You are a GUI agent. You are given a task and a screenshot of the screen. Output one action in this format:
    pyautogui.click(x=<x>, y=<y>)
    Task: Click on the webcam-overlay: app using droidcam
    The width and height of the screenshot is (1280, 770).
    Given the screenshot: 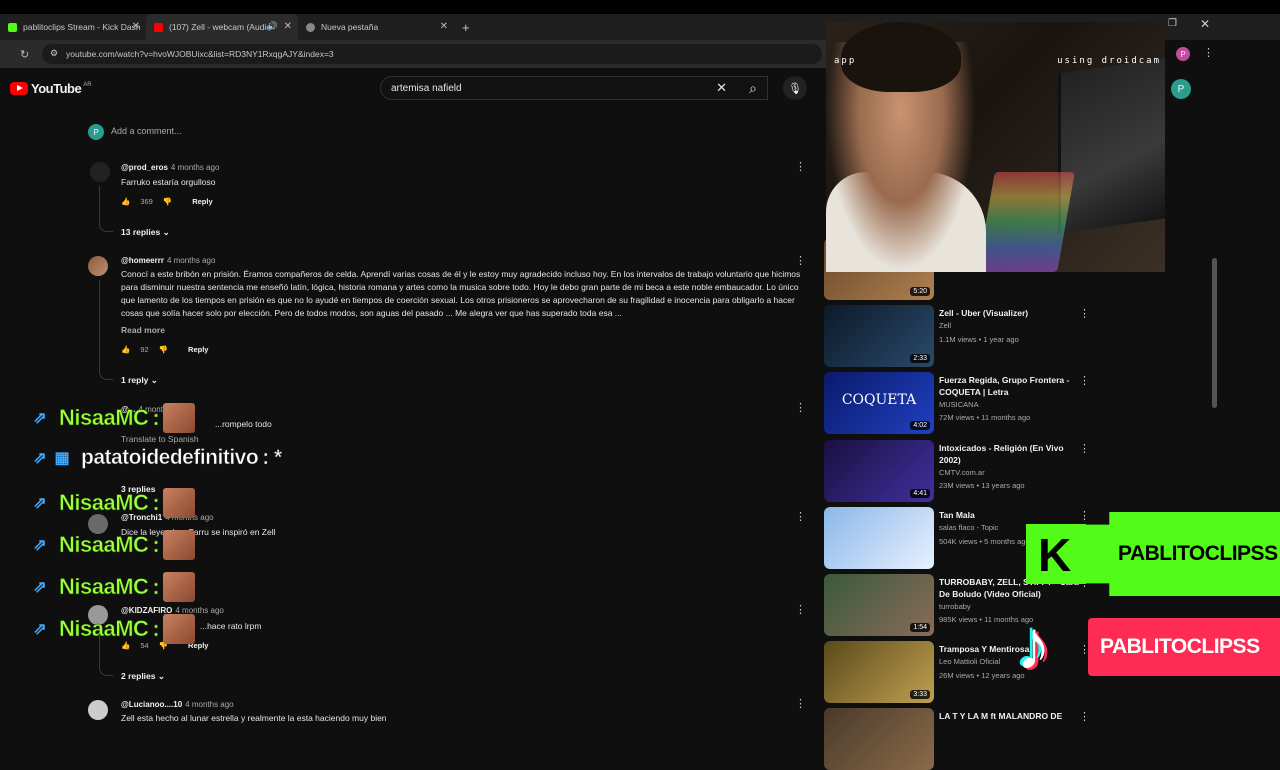 What is the action you would take?
    pyautogui.click(x=995, y=147)
    